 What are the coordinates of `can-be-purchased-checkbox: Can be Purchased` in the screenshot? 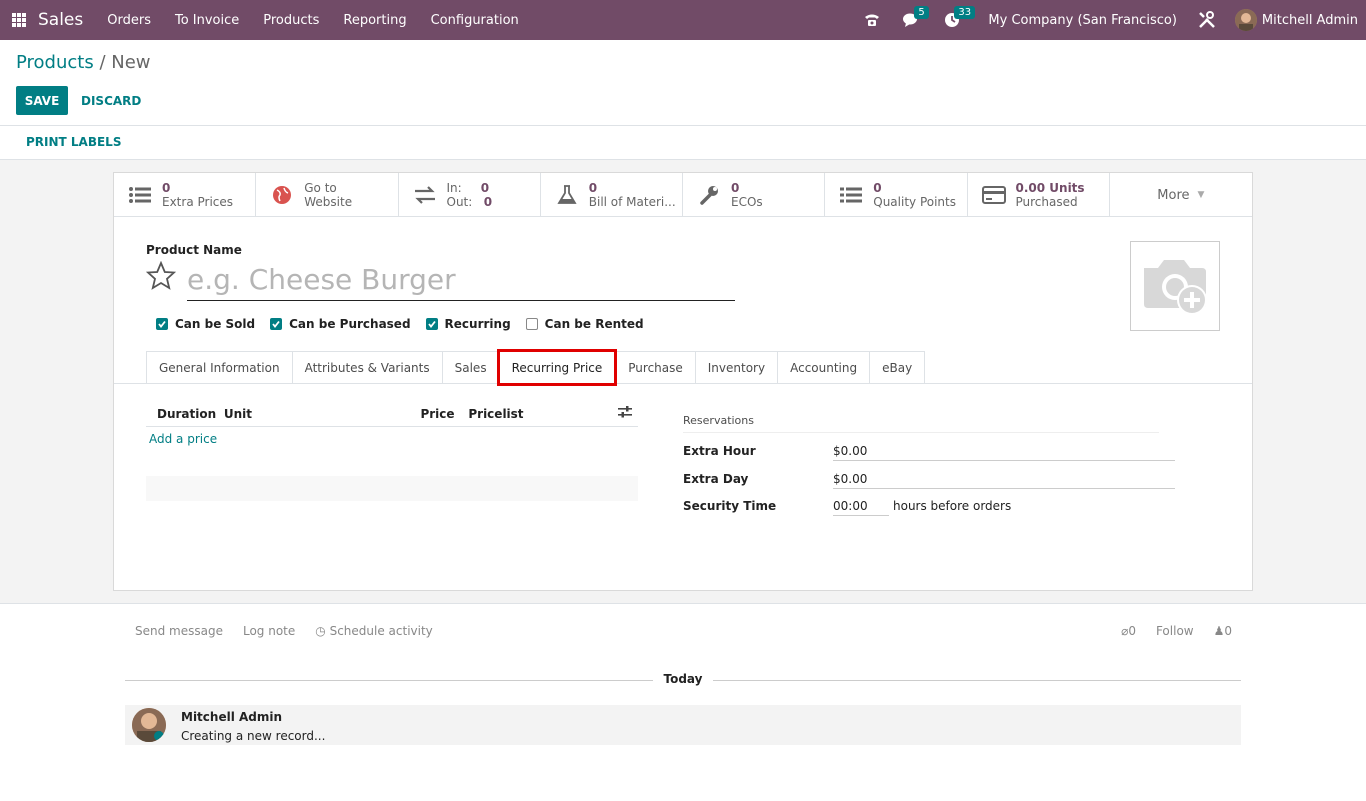 It's located at (340, 324).